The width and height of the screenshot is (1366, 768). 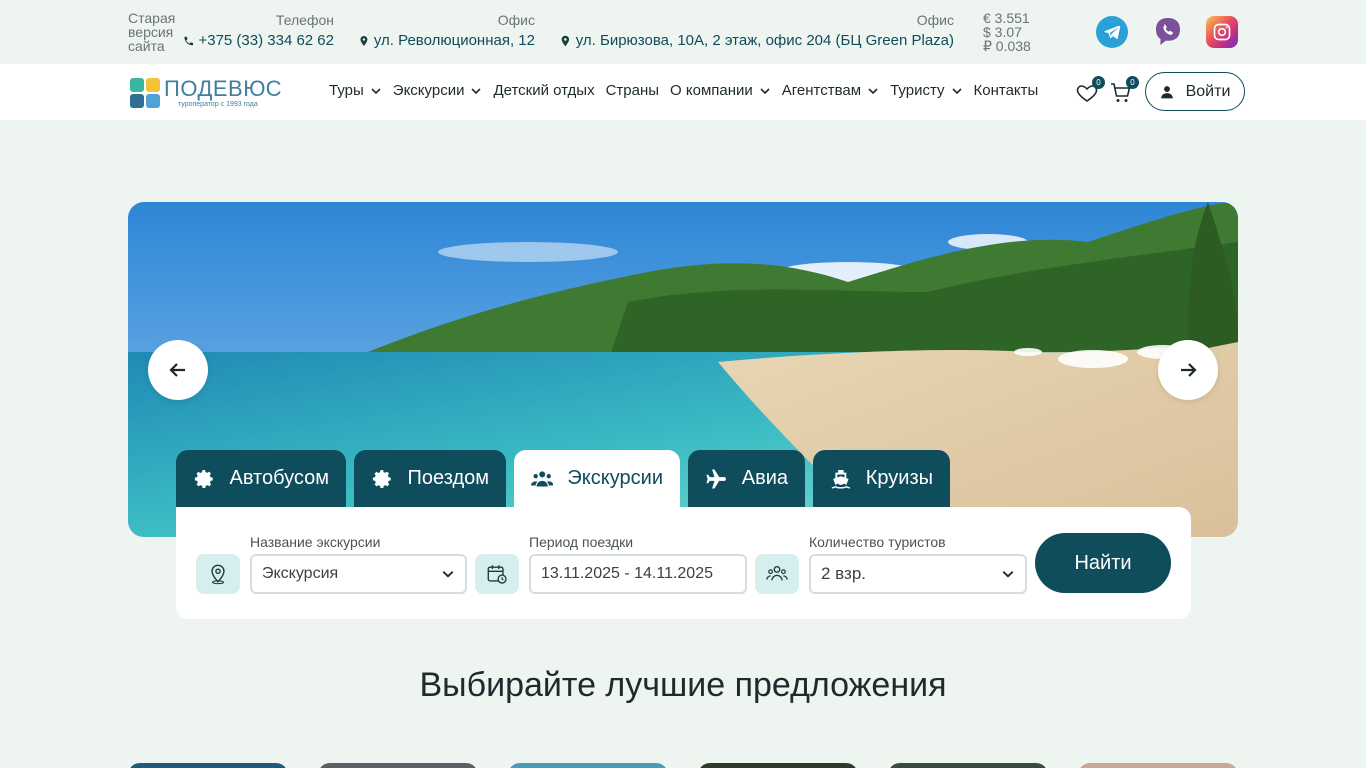 What do you see at coordinates (1090, 90) in the screenshot?
I see `favorites-button: 0` at bounding box center [1090, 90].